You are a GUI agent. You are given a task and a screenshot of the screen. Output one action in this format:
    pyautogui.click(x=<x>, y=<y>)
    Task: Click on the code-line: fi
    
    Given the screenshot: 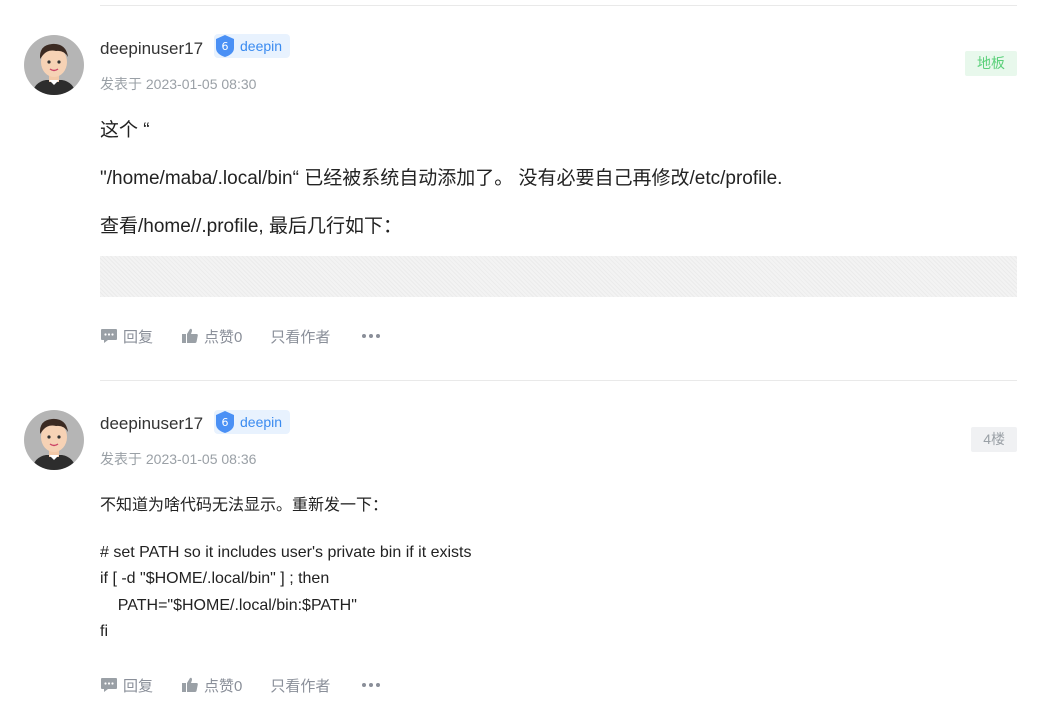 What is the action you would take?
    pyautogui.click(x=104, y=631)
    